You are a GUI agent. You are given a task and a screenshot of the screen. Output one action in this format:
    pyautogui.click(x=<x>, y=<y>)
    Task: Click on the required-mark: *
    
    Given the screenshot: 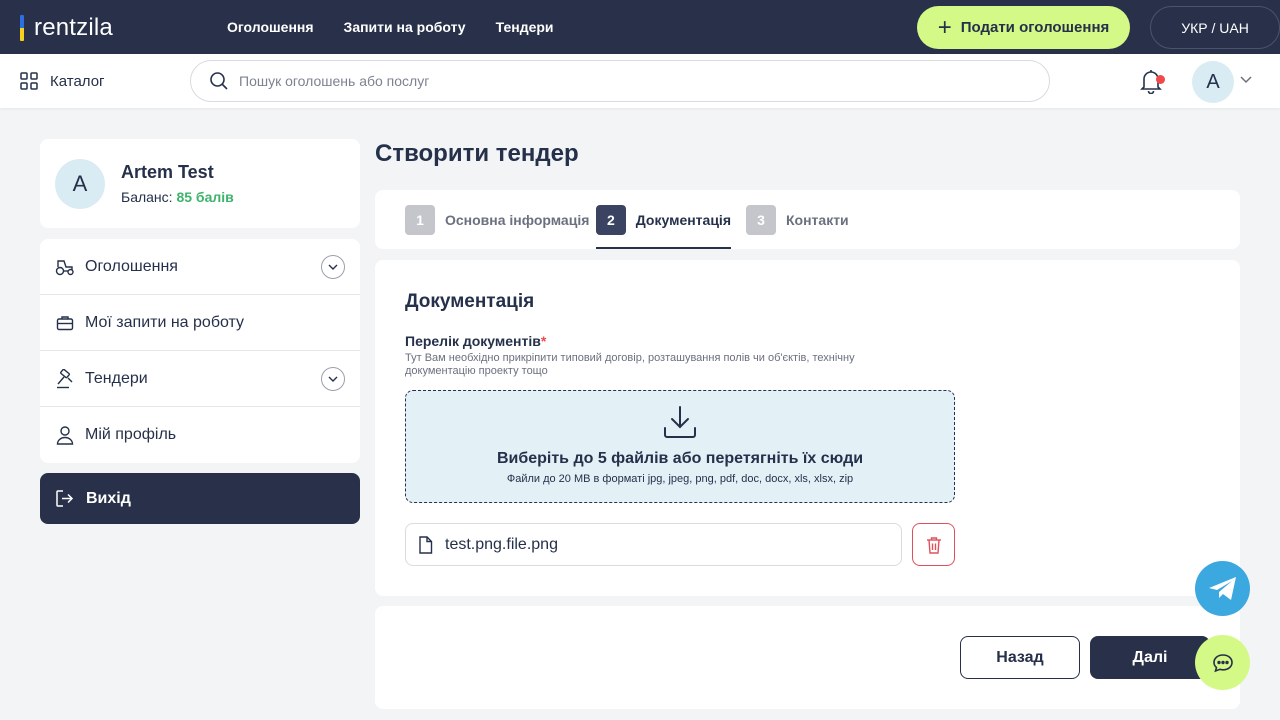 What is the action you would take?
    pyautogui.click(x=543, y=341)
    